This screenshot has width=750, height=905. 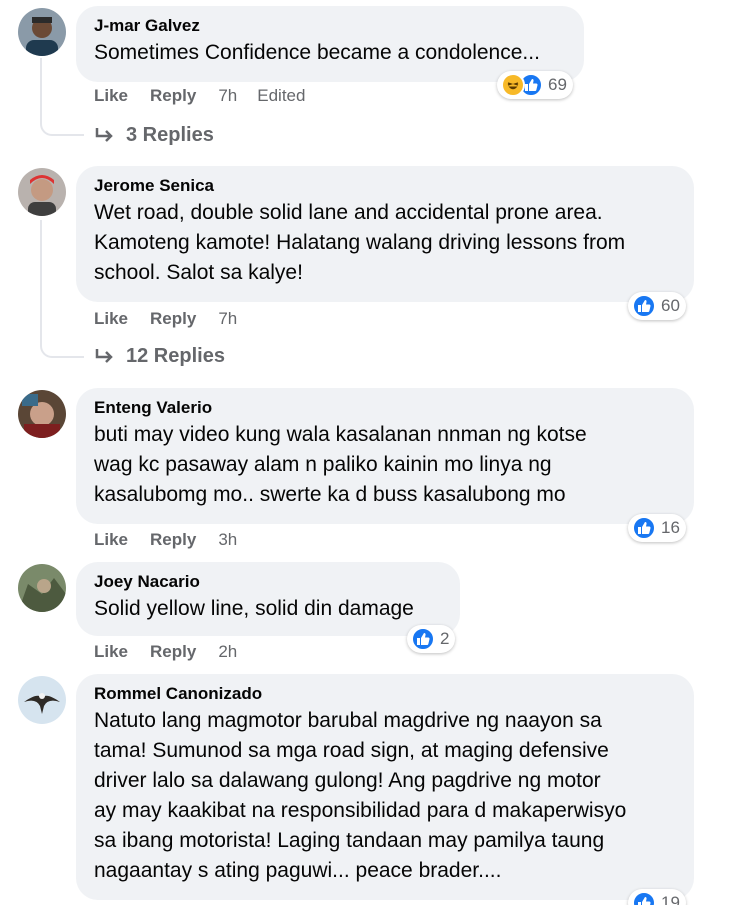 What do you see at coordinates (513, 85) in the screenshot?
I see `haha-icon` at bounding box center [513, 85].